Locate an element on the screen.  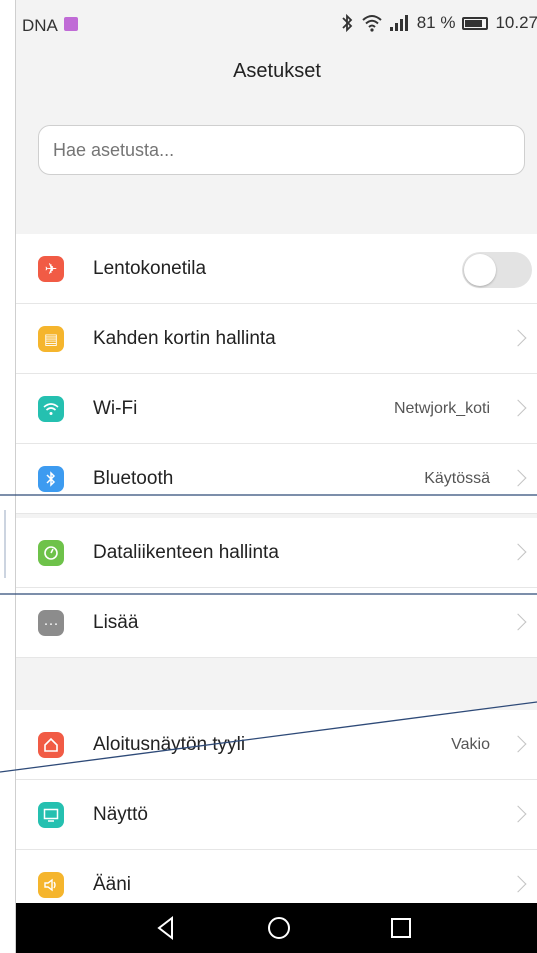
bluetooth-icon is located at coordinates (51, 479).